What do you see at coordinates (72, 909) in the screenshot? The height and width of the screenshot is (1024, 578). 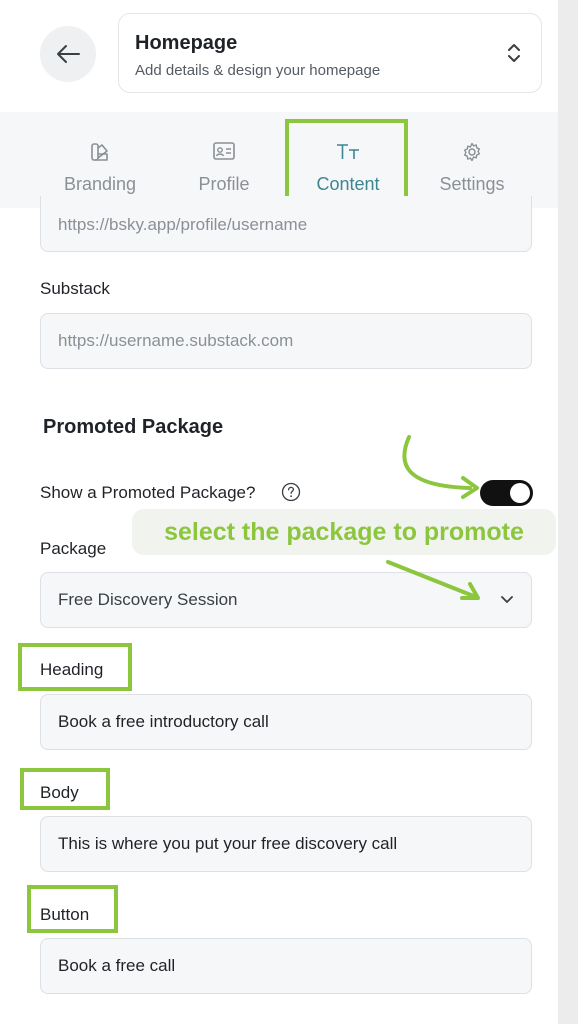 I see `highlight-button-label` at bounding box center [72, 909].